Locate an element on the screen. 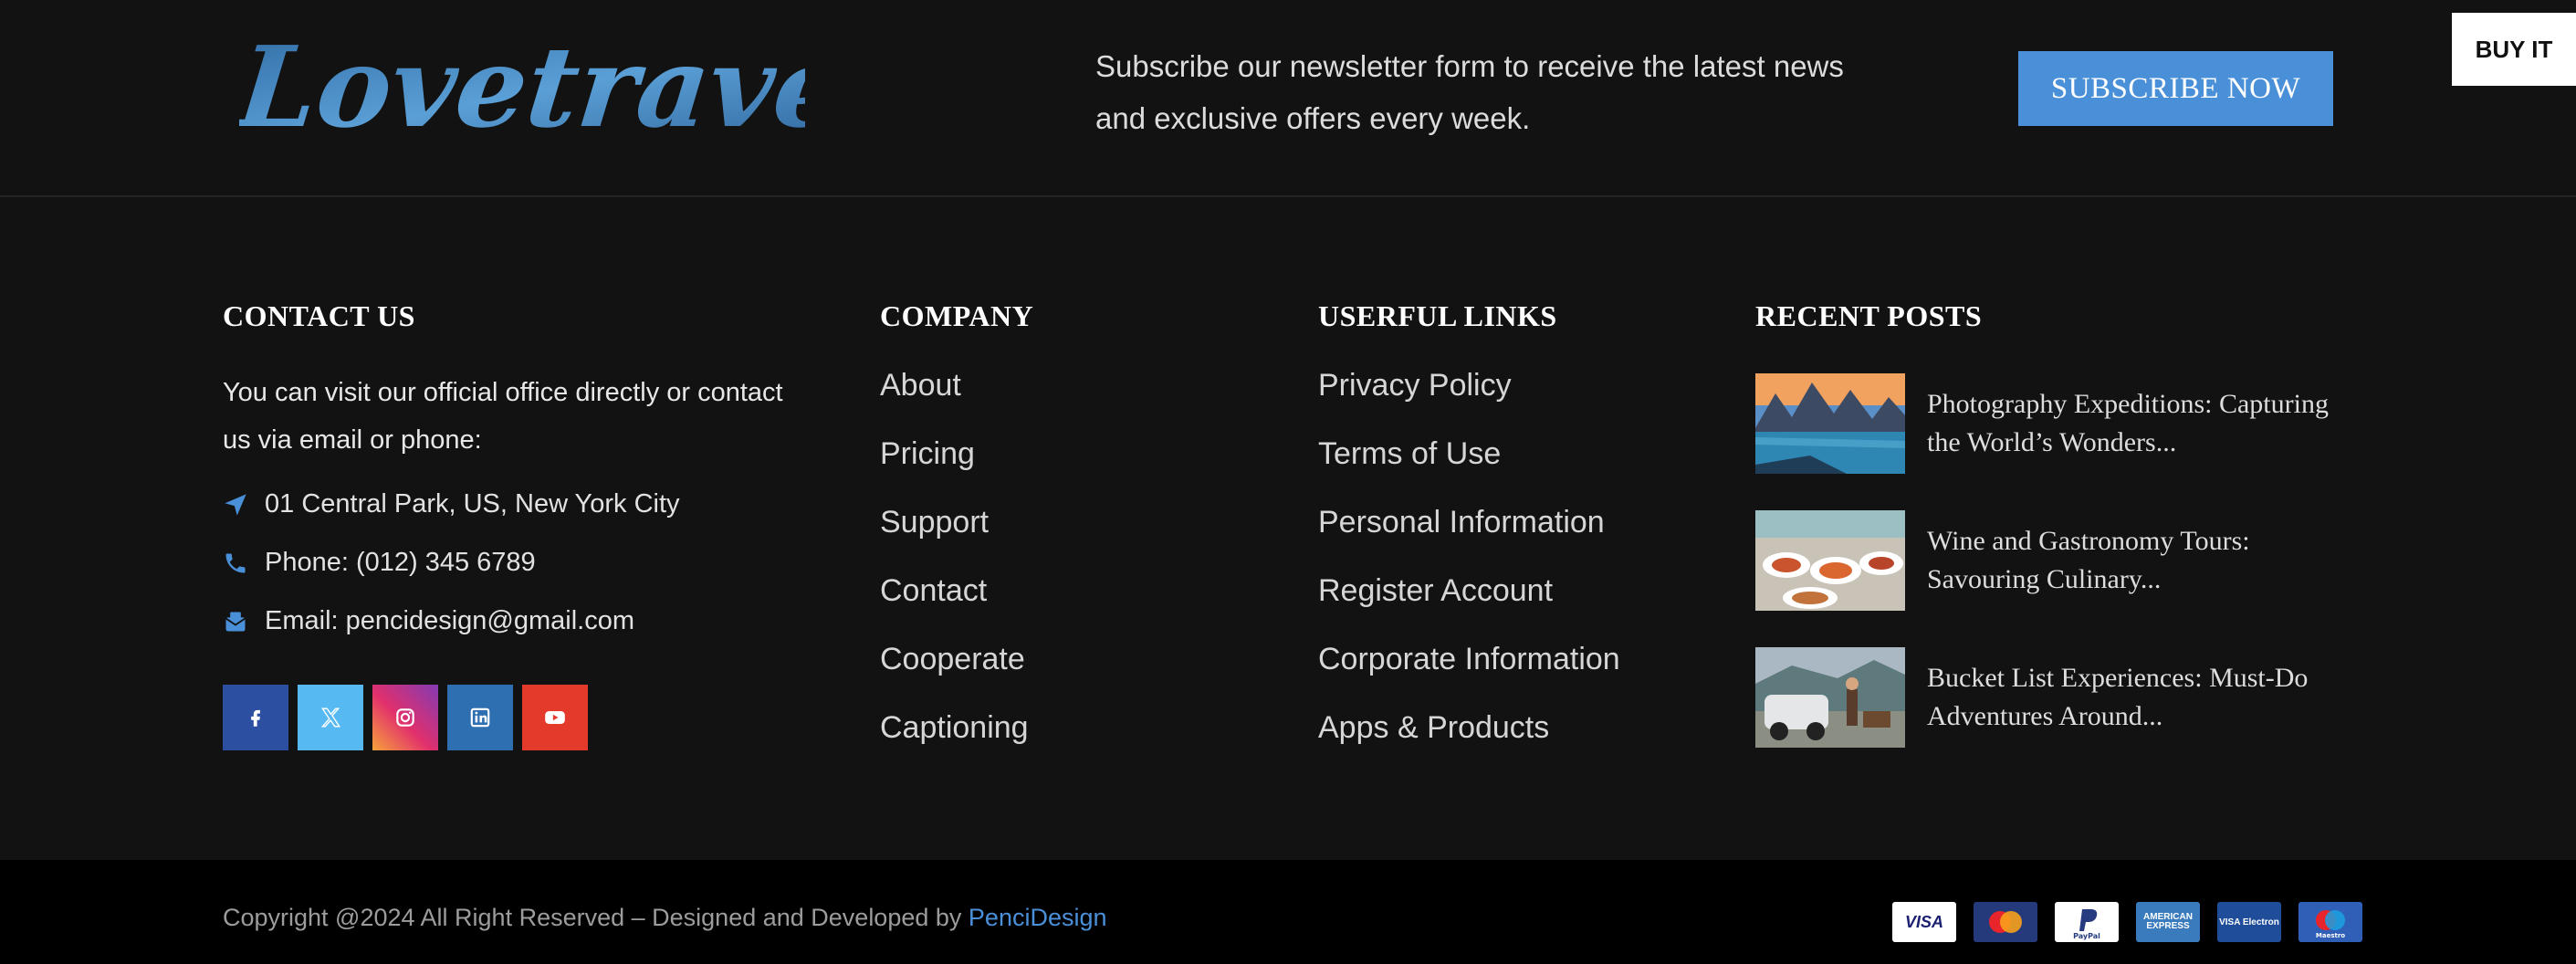 The width and height of the screenshot is (2576, 964). mail-box-icon is located at coordinates (236, 621).